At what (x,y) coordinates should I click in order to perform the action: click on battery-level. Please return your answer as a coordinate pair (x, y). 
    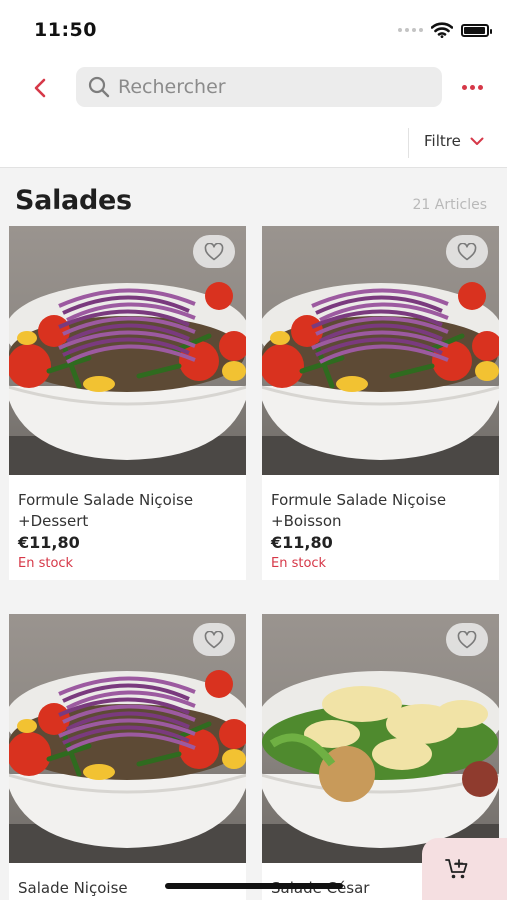
    Looking at the image, I should click on (474, 30).